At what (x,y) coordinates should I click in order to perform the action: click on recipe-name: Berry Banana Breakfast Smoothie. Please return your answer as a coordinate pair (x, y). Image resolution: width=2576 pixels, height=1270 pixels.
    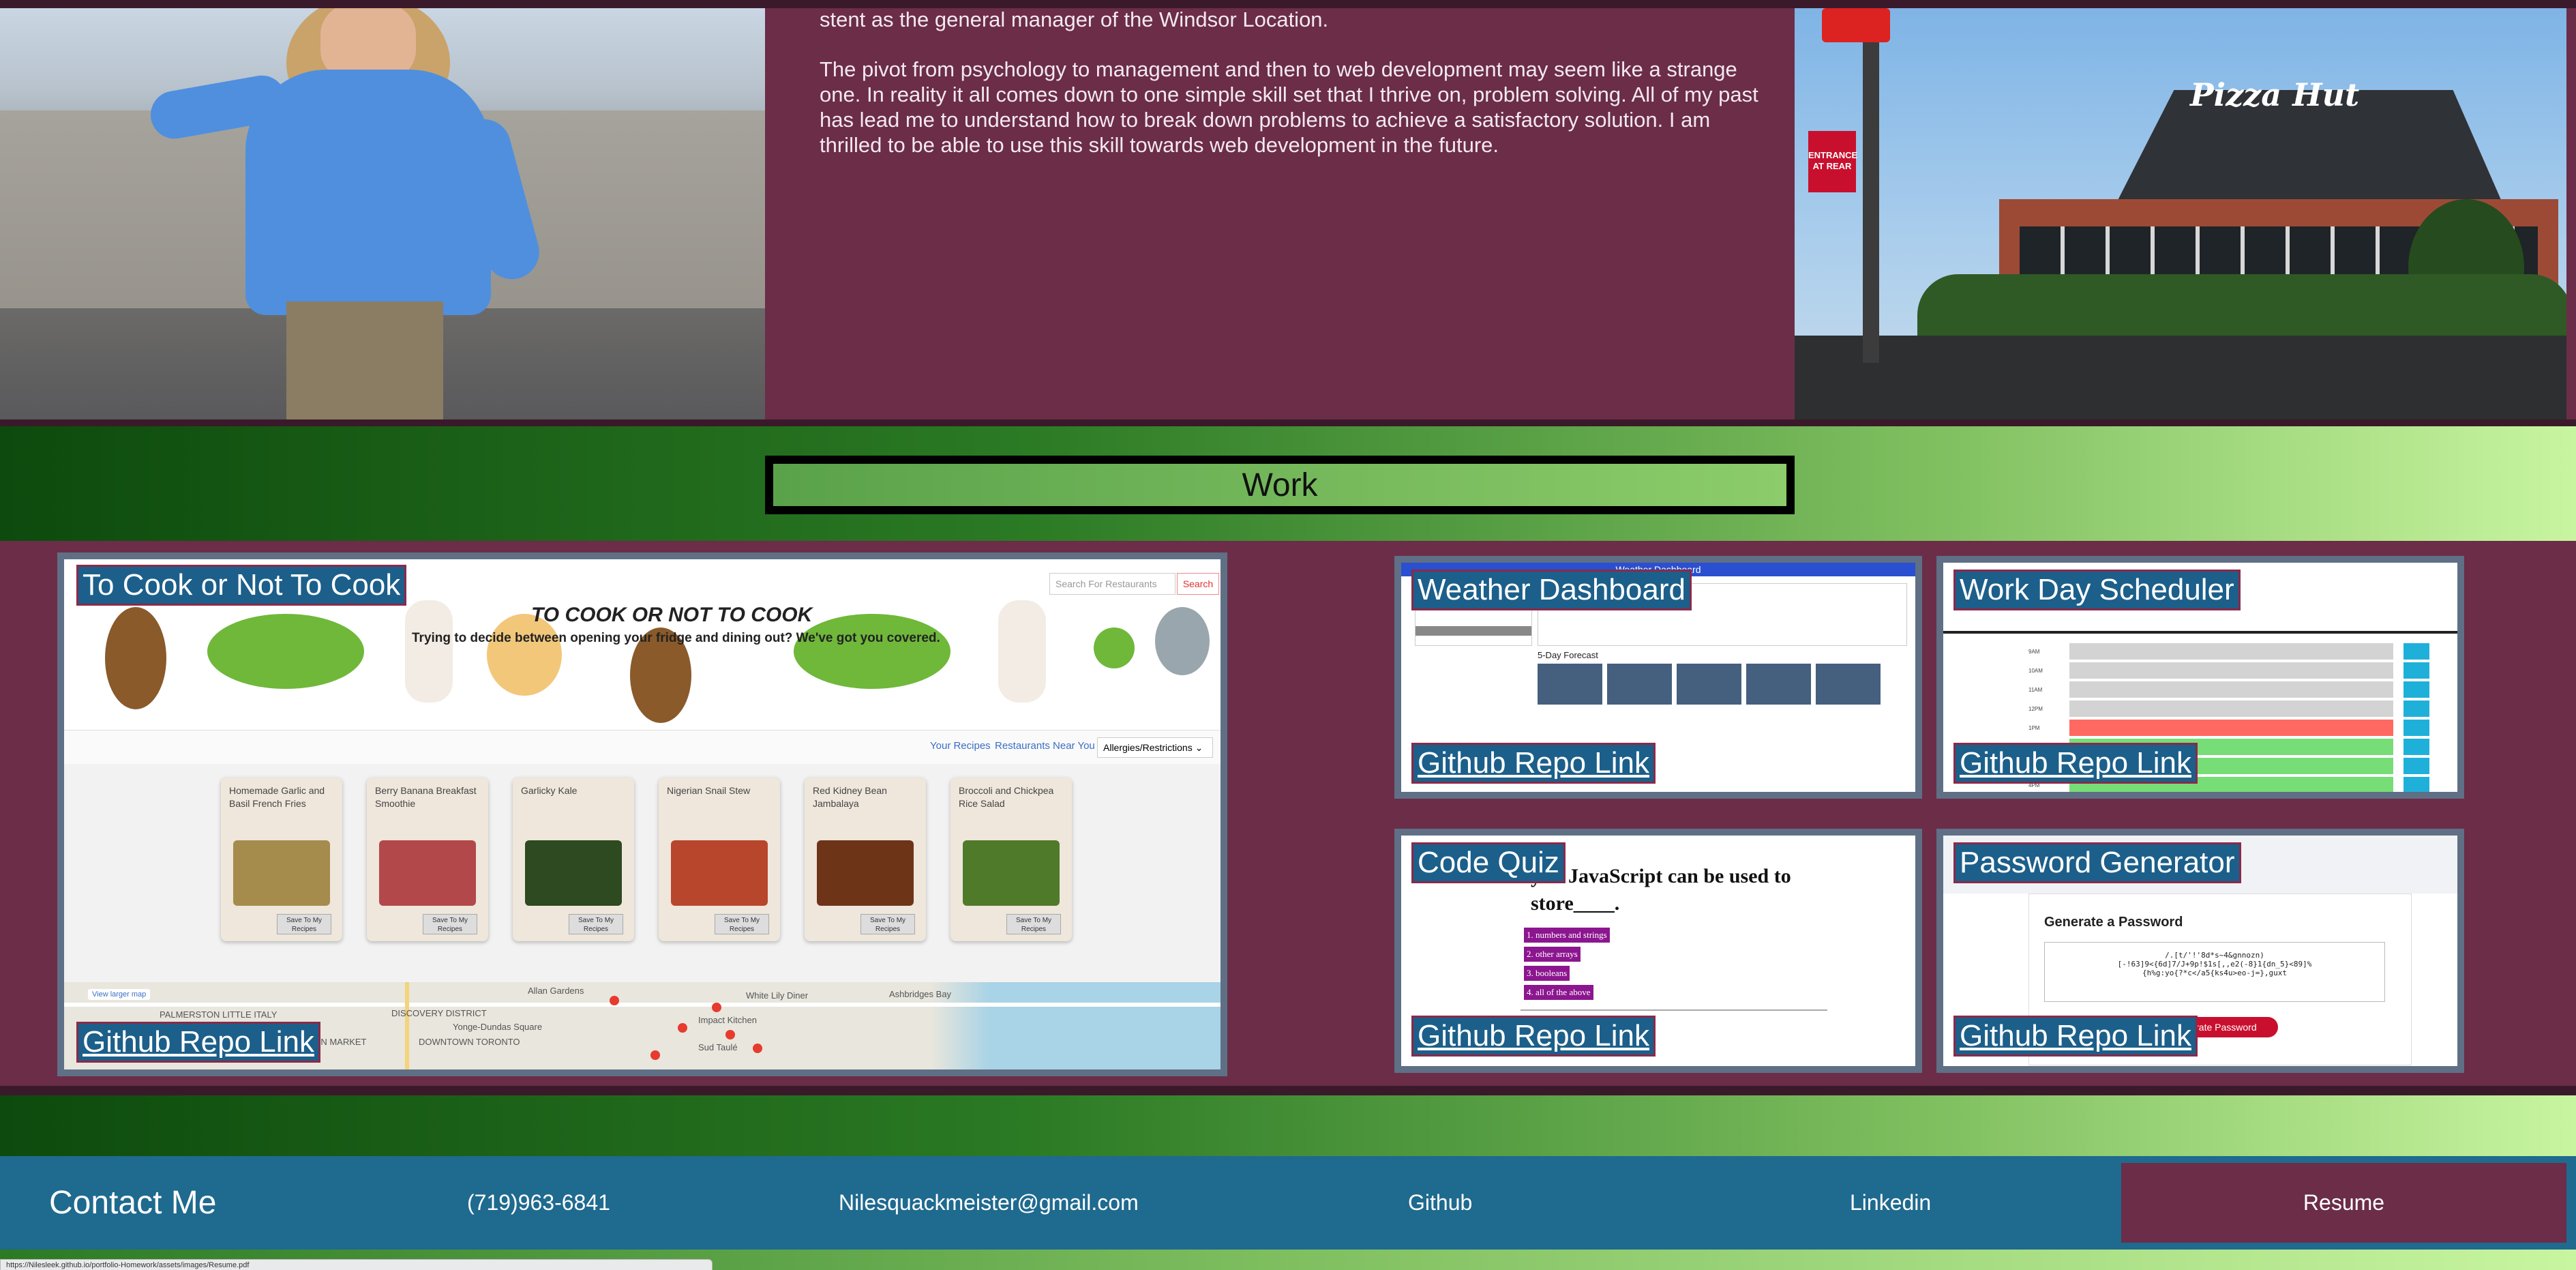
    Looking at the image, I should click on (426, 797).